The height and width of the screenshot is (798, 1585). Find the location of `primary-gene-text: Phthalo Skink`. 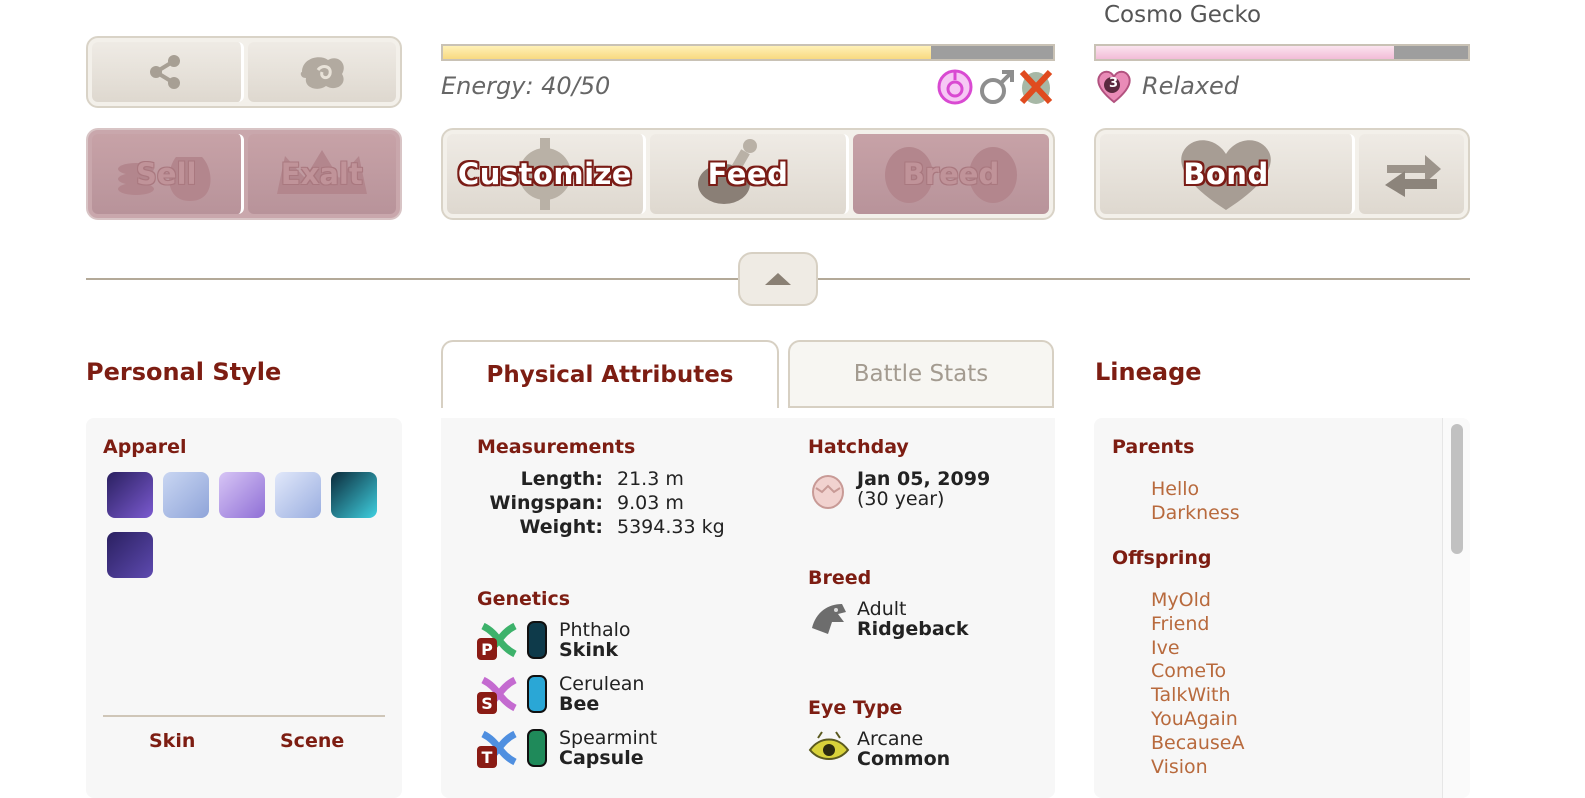

primary-gene-text: Phthalo Skink is located at coordinates (595, 640).